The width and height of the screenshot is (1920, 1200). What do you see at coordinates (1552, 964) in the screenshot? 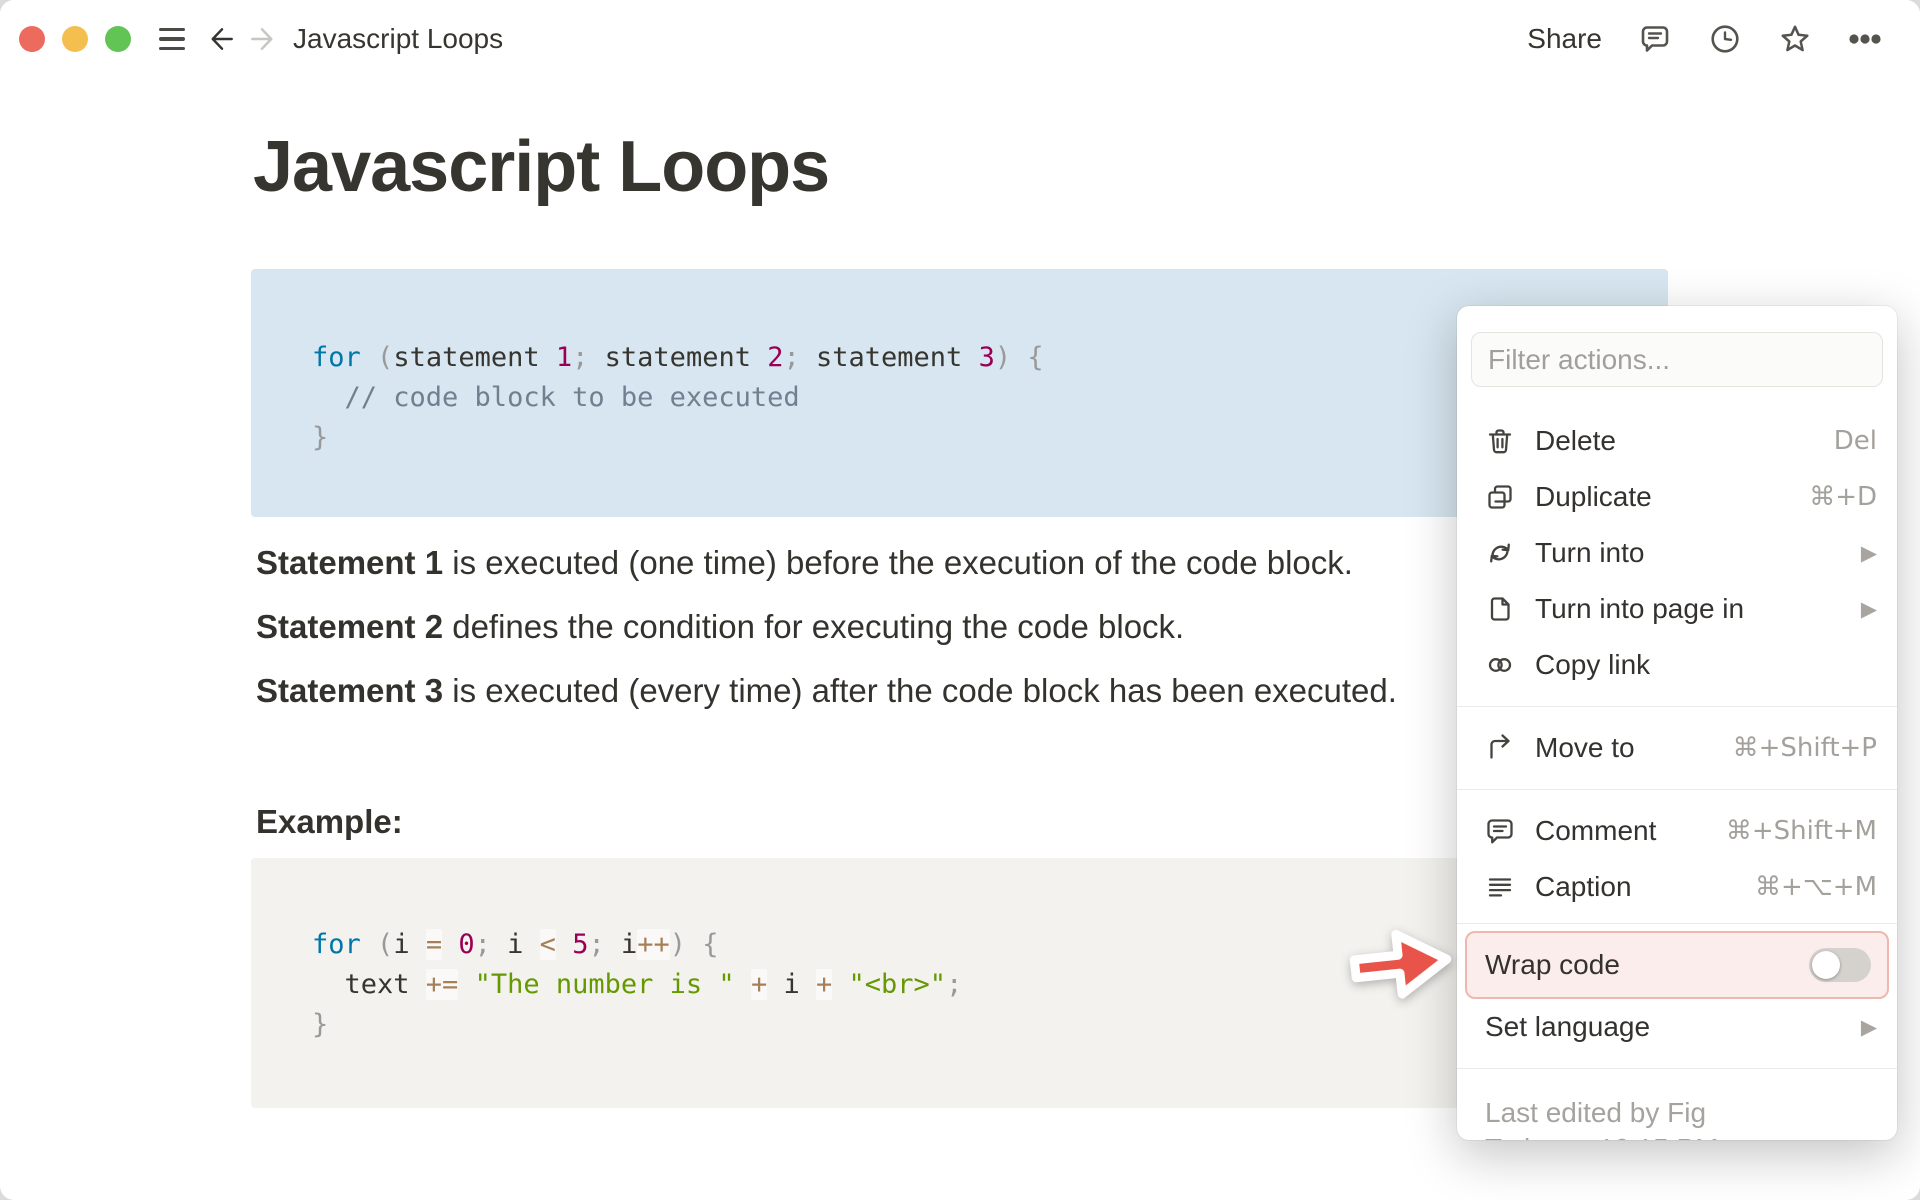
I see `menu-item-label: Wrap code` at bounding box center [1552, 964].